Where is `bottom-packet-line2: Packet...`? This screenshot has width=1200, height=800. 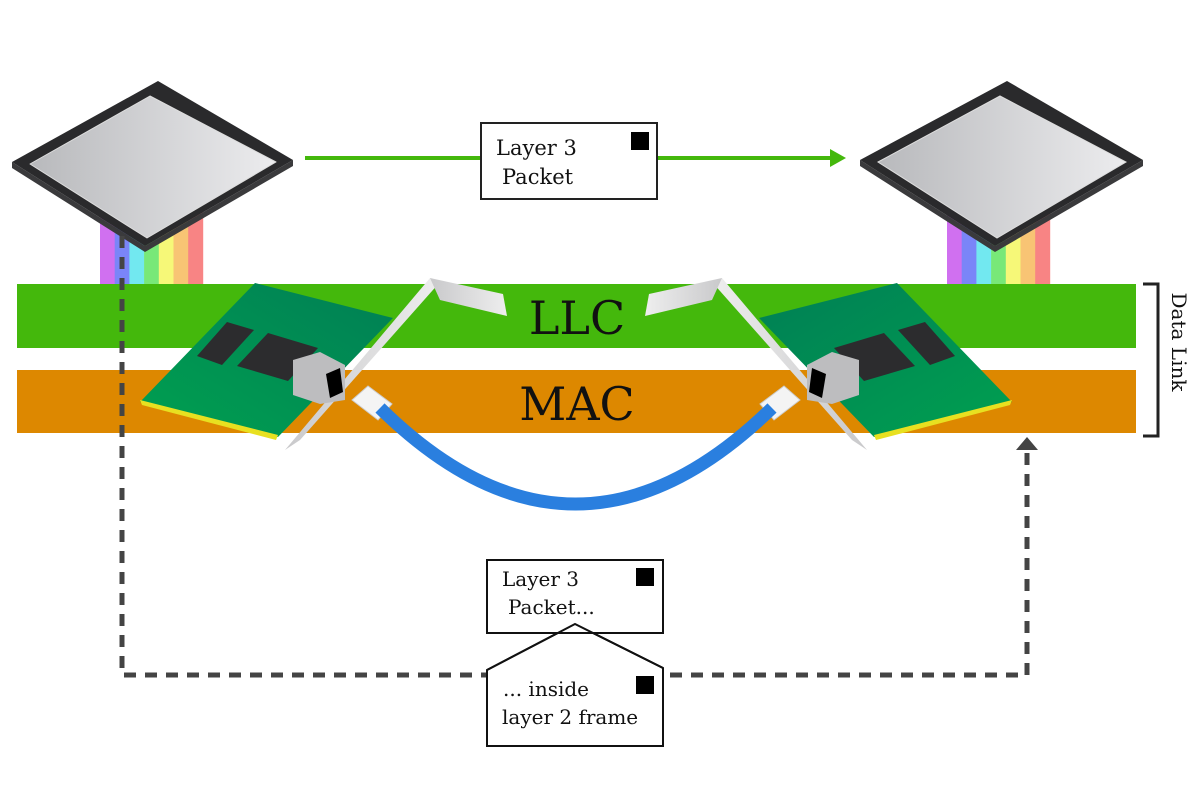 bottom-packet-line2: Packet... is located at coordinates (551, 607).